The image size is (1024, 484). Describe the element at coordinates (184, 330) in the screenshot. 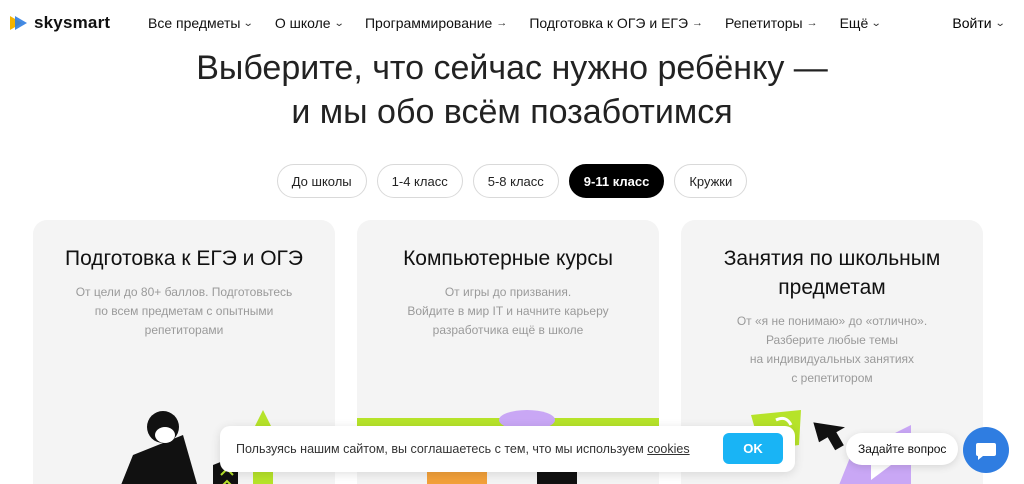

I see `card-desc-line: репетиторами` at that location.